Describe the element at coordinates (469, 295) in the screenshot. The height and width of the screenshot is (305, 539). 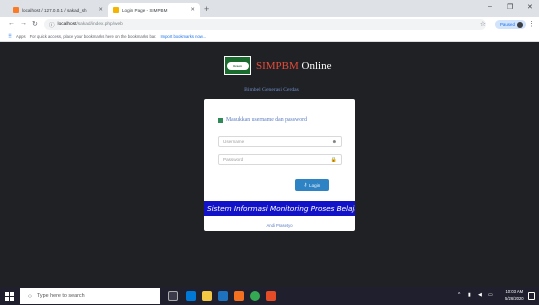
I see `network-icon: ▮` at that location.